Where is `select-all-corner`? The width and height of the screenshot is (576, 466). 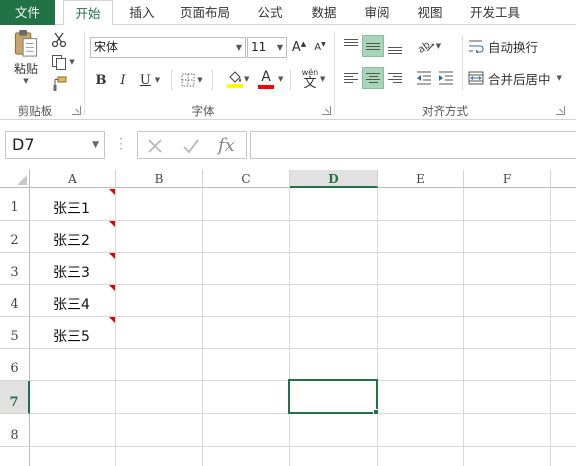
select-all-corner is located at coordinates (15, 179).